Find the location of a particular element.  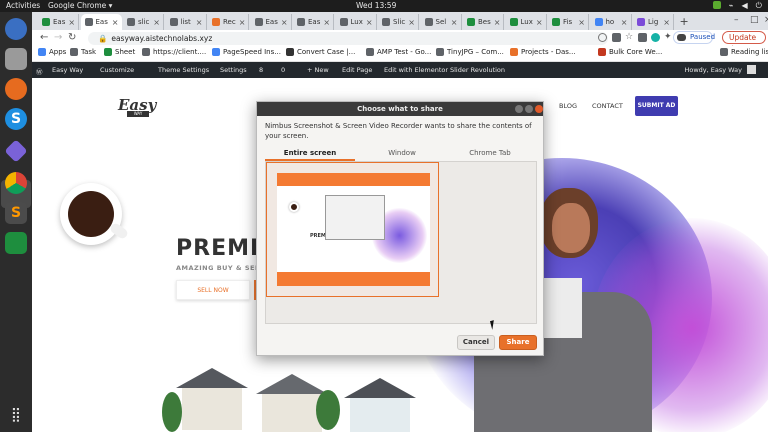

network-icon: ⌁ is located at coordinates (731, 6).